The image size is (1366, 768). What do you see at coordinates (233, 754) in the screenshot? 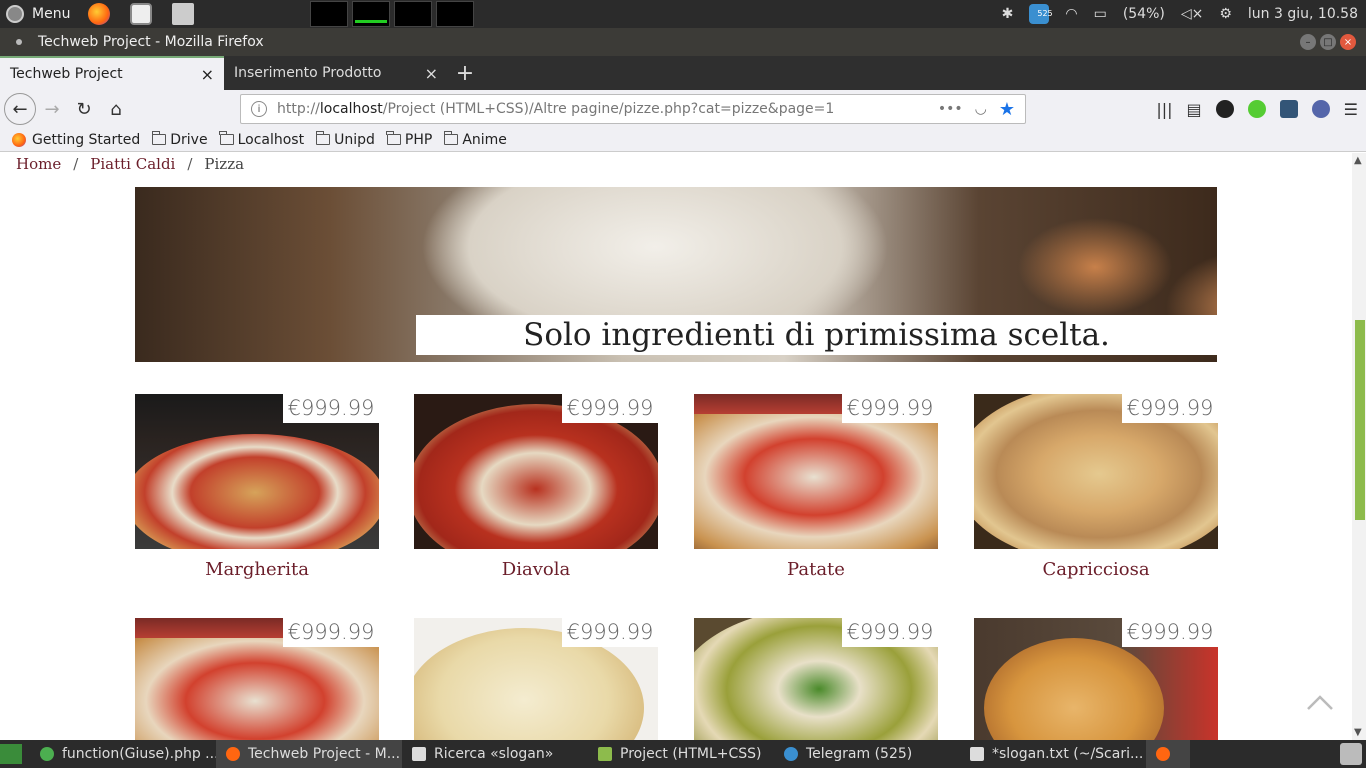
I see `firefox-icon` at bounding box center [233, 754].